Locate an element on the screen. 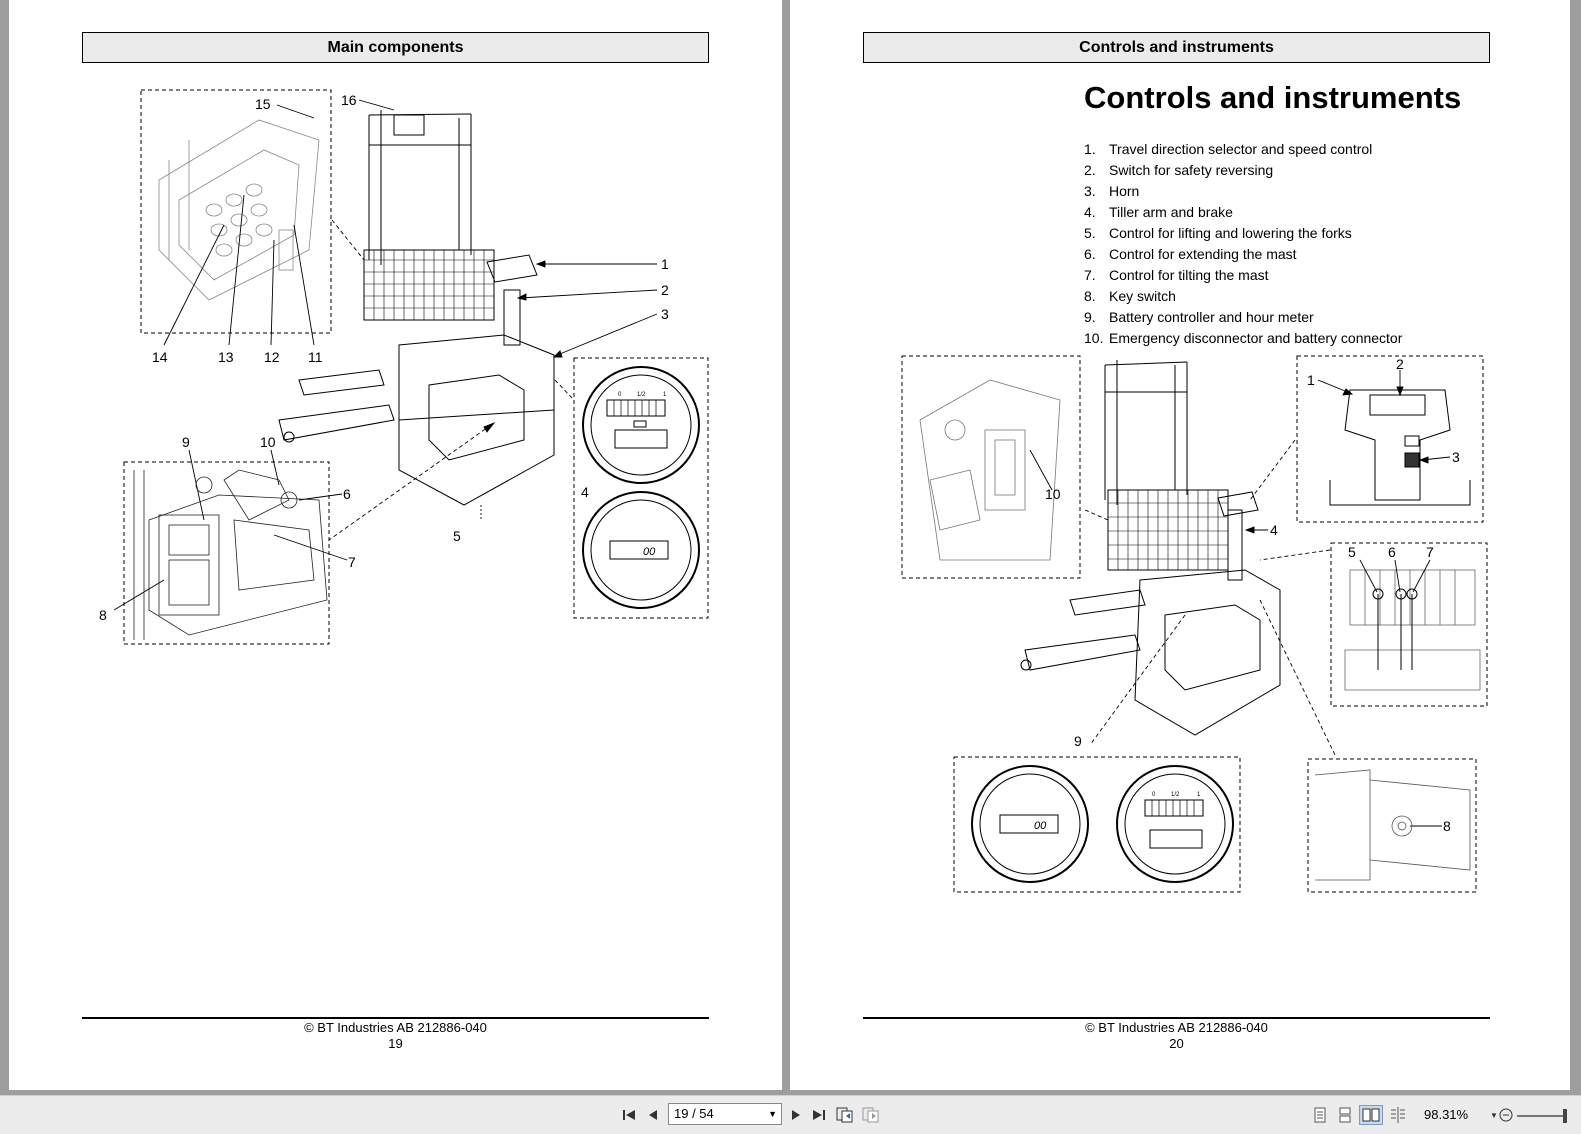  next-view-icon is located at coordinates (871, 1115).